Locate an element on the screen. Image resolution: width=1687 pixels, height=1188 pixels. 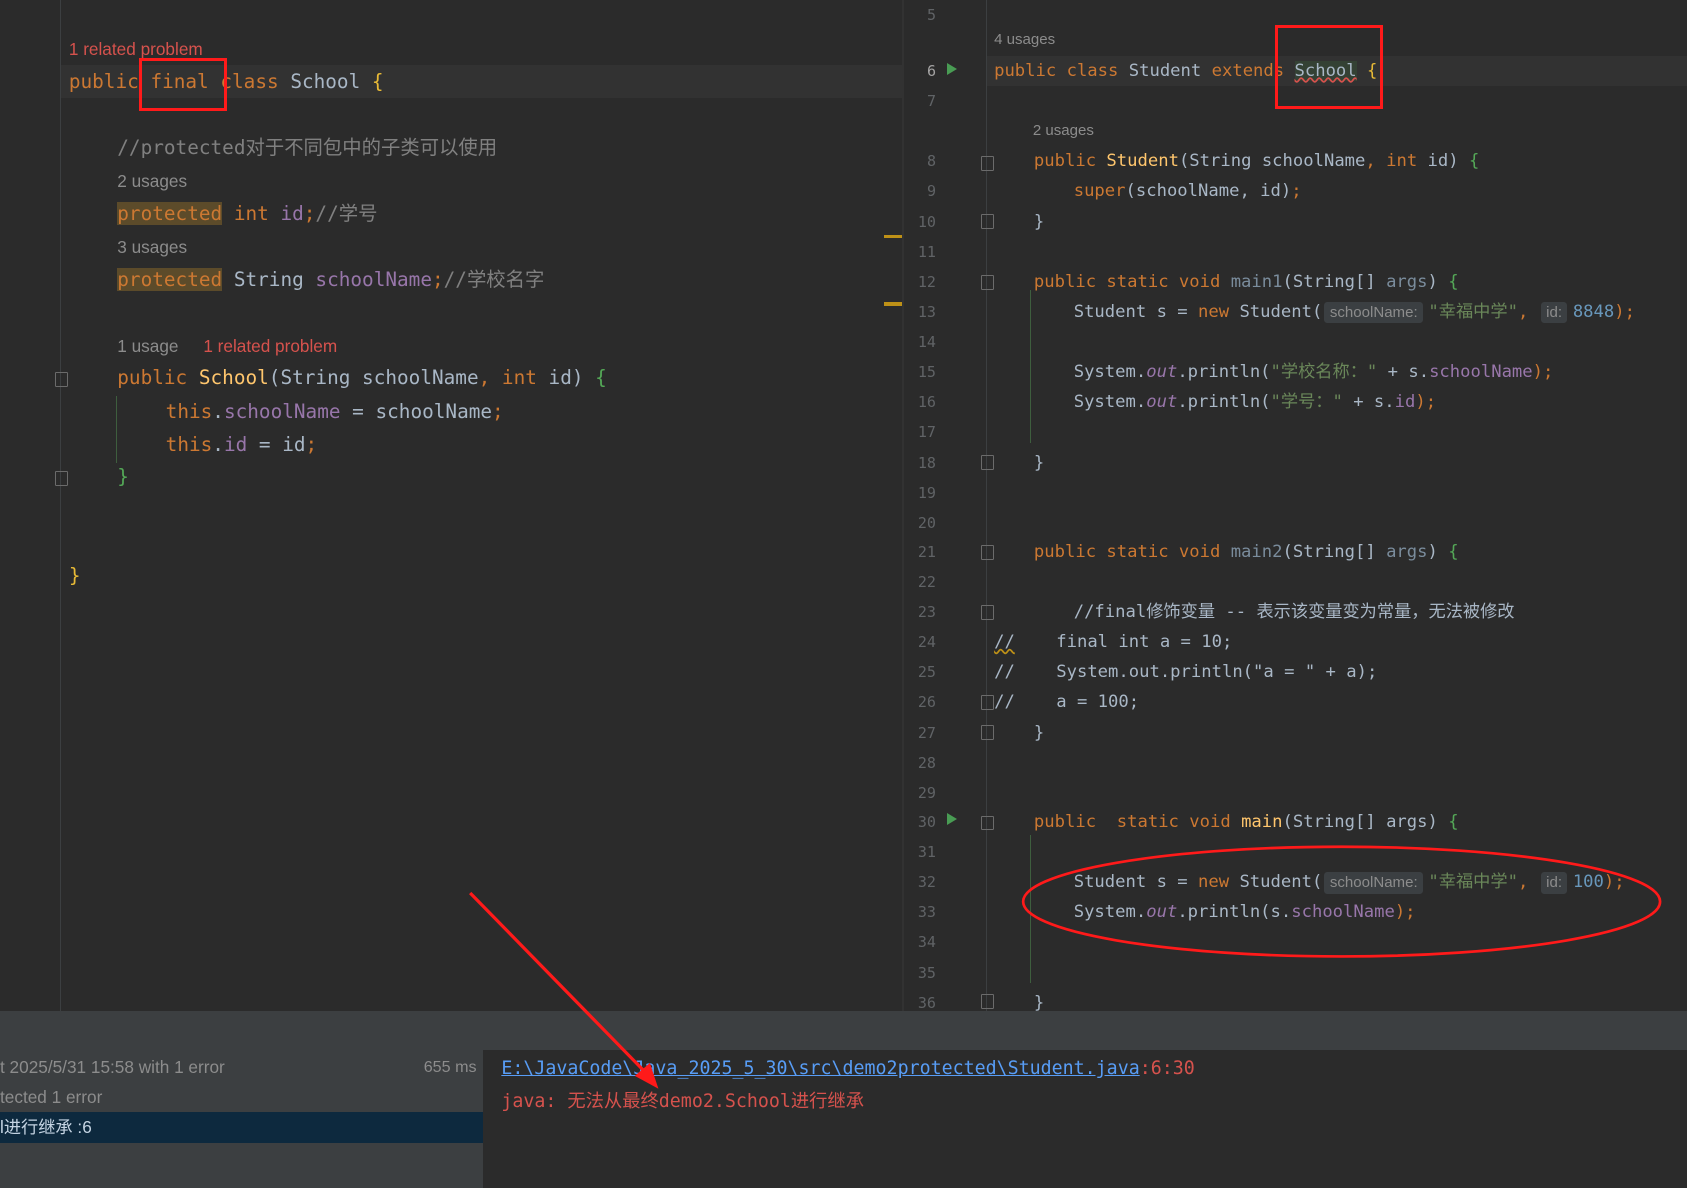
m1-print-id-line: System.out.println("学号：" + s.id); is located at coordinates (1255, 402).